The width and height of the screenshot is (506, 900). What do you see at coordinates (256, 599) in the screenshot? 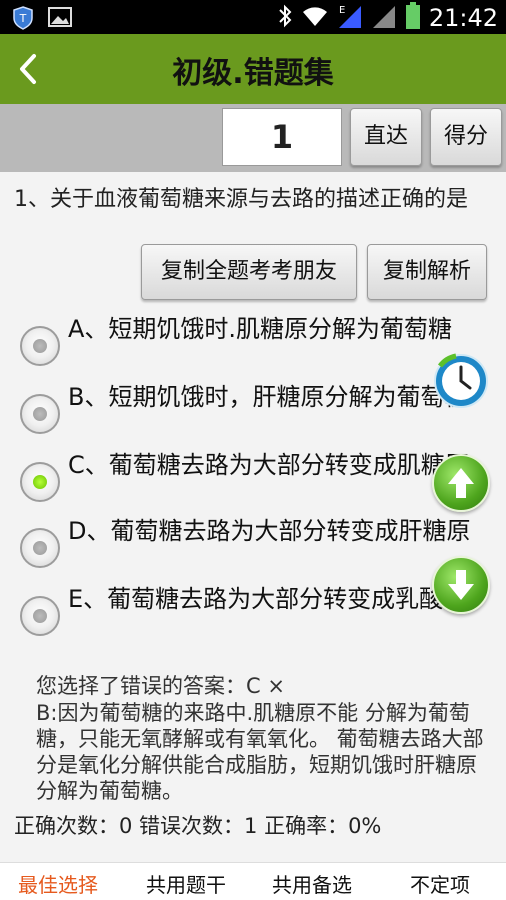
I see `option-label: E、葡萄糖去路为大部分转变成乳酸` at bounding box center [256, 599].